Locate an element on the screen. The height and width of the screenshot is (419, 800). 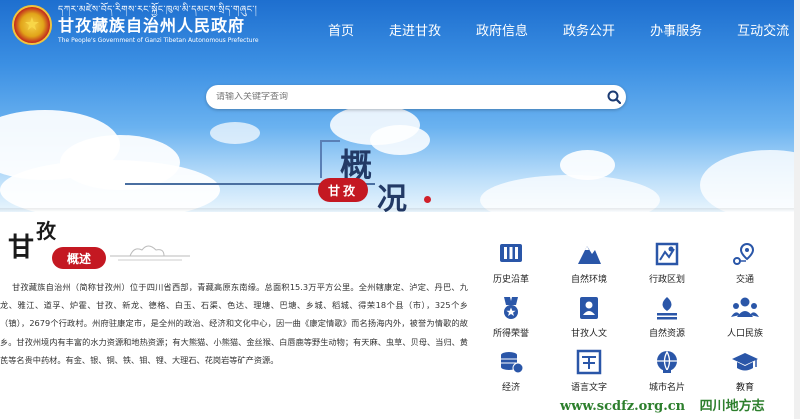
watermark-url: www.scdfz.org.cn is located at coordinates (623, 406).